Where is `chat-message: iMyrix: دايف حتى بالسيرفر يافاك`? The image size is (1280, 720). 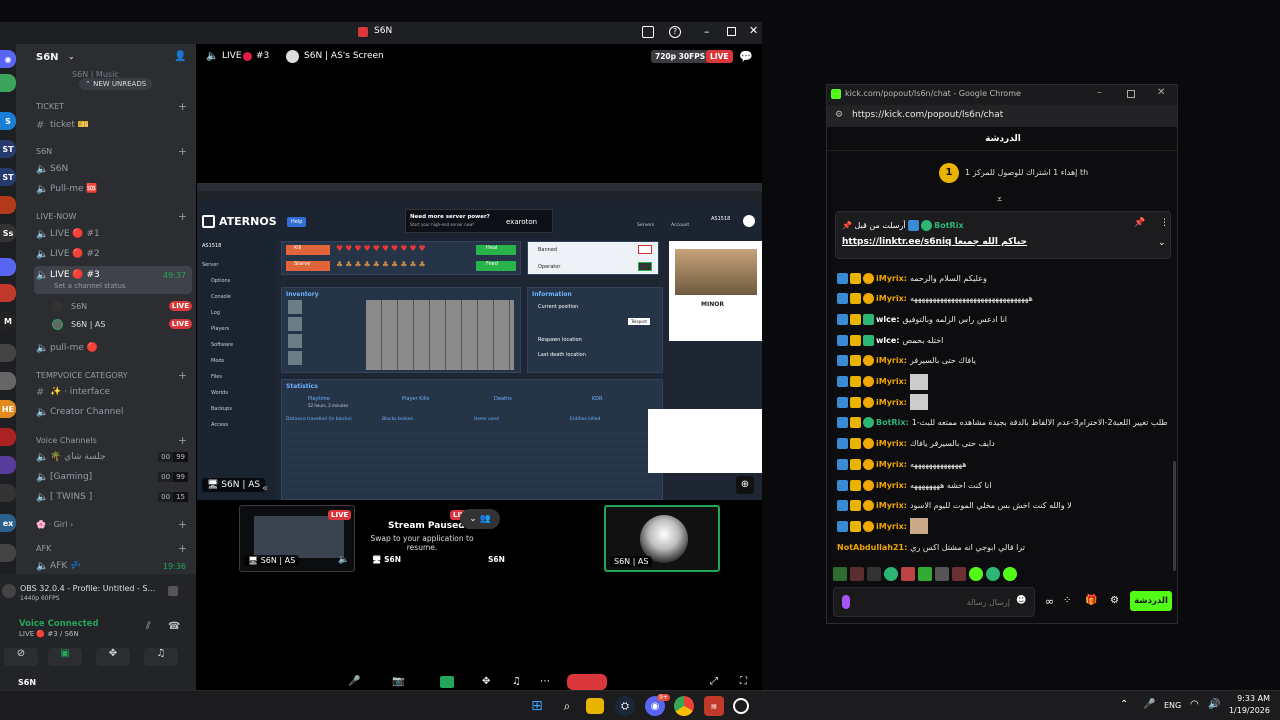
chat-message: iMyrix: دايف حتى بالسيرفر يافاك is located at coordinates (1002, 444).